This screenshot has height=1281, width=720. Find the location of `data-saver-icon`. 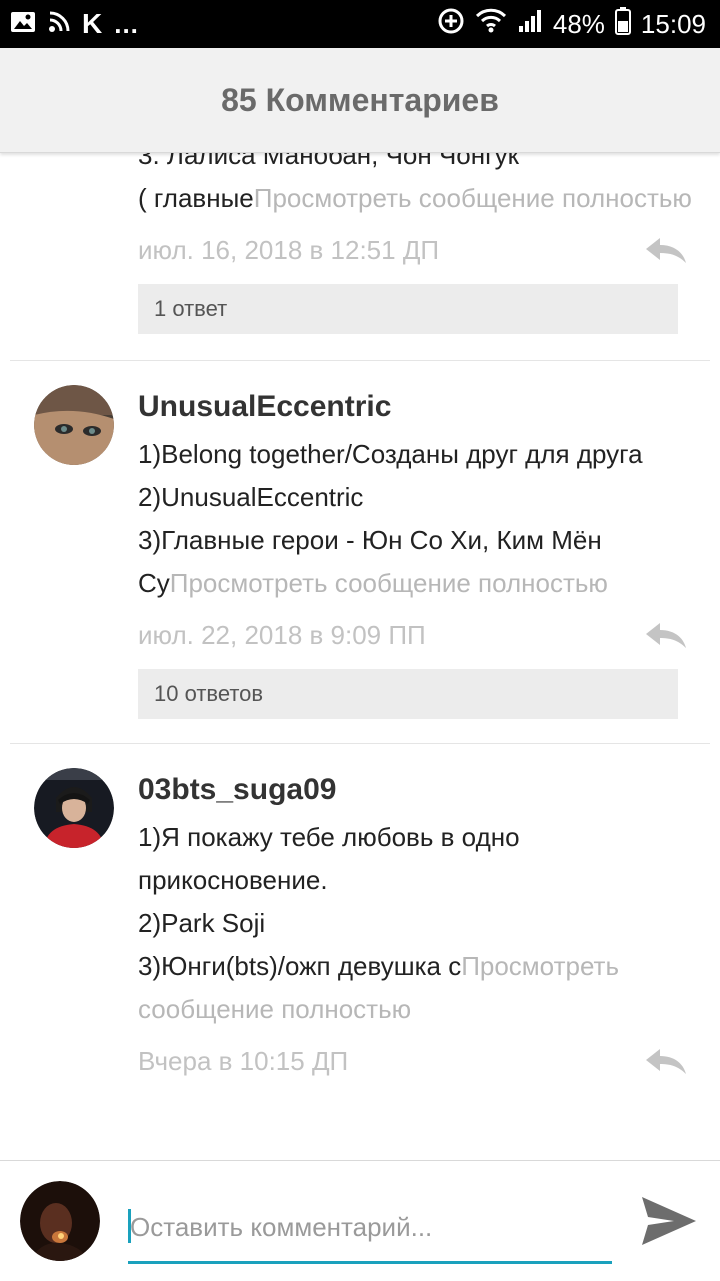

data-saver-icon is located at coordinates (451, 24).